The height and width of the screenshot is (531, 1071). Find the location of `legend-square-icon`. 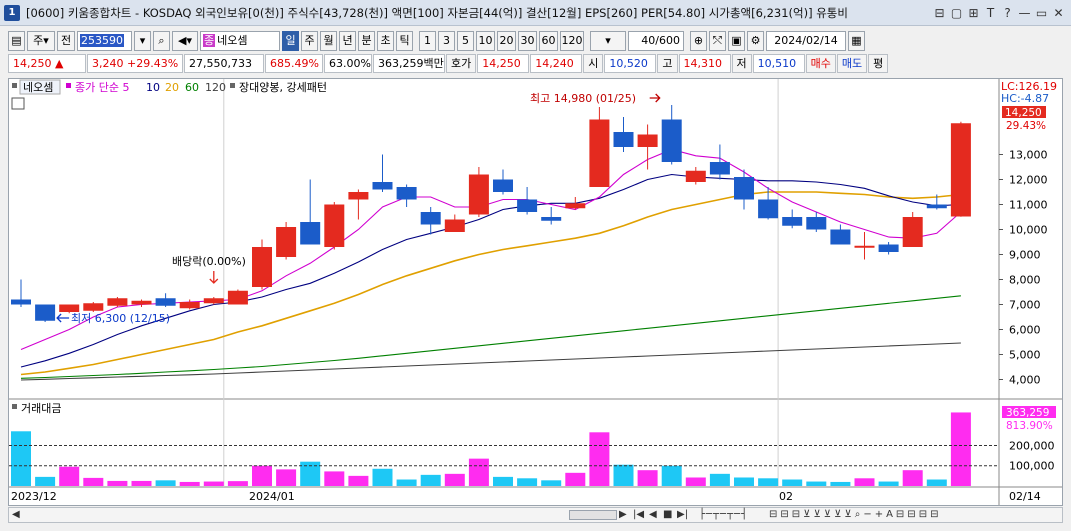

legend-square-icon is located at coordinates (14, 85).